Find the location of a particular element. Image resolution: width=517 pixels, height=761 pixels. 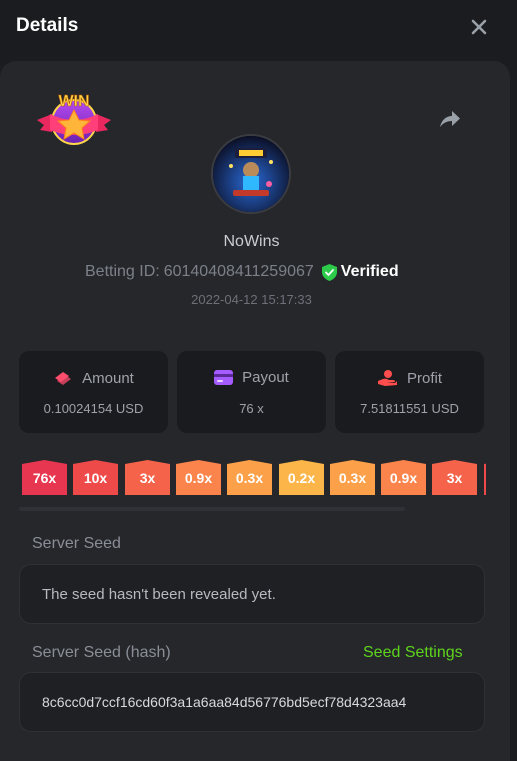

amount-card: Amount 0.10024154 USD is located at coordinates (93, 392).